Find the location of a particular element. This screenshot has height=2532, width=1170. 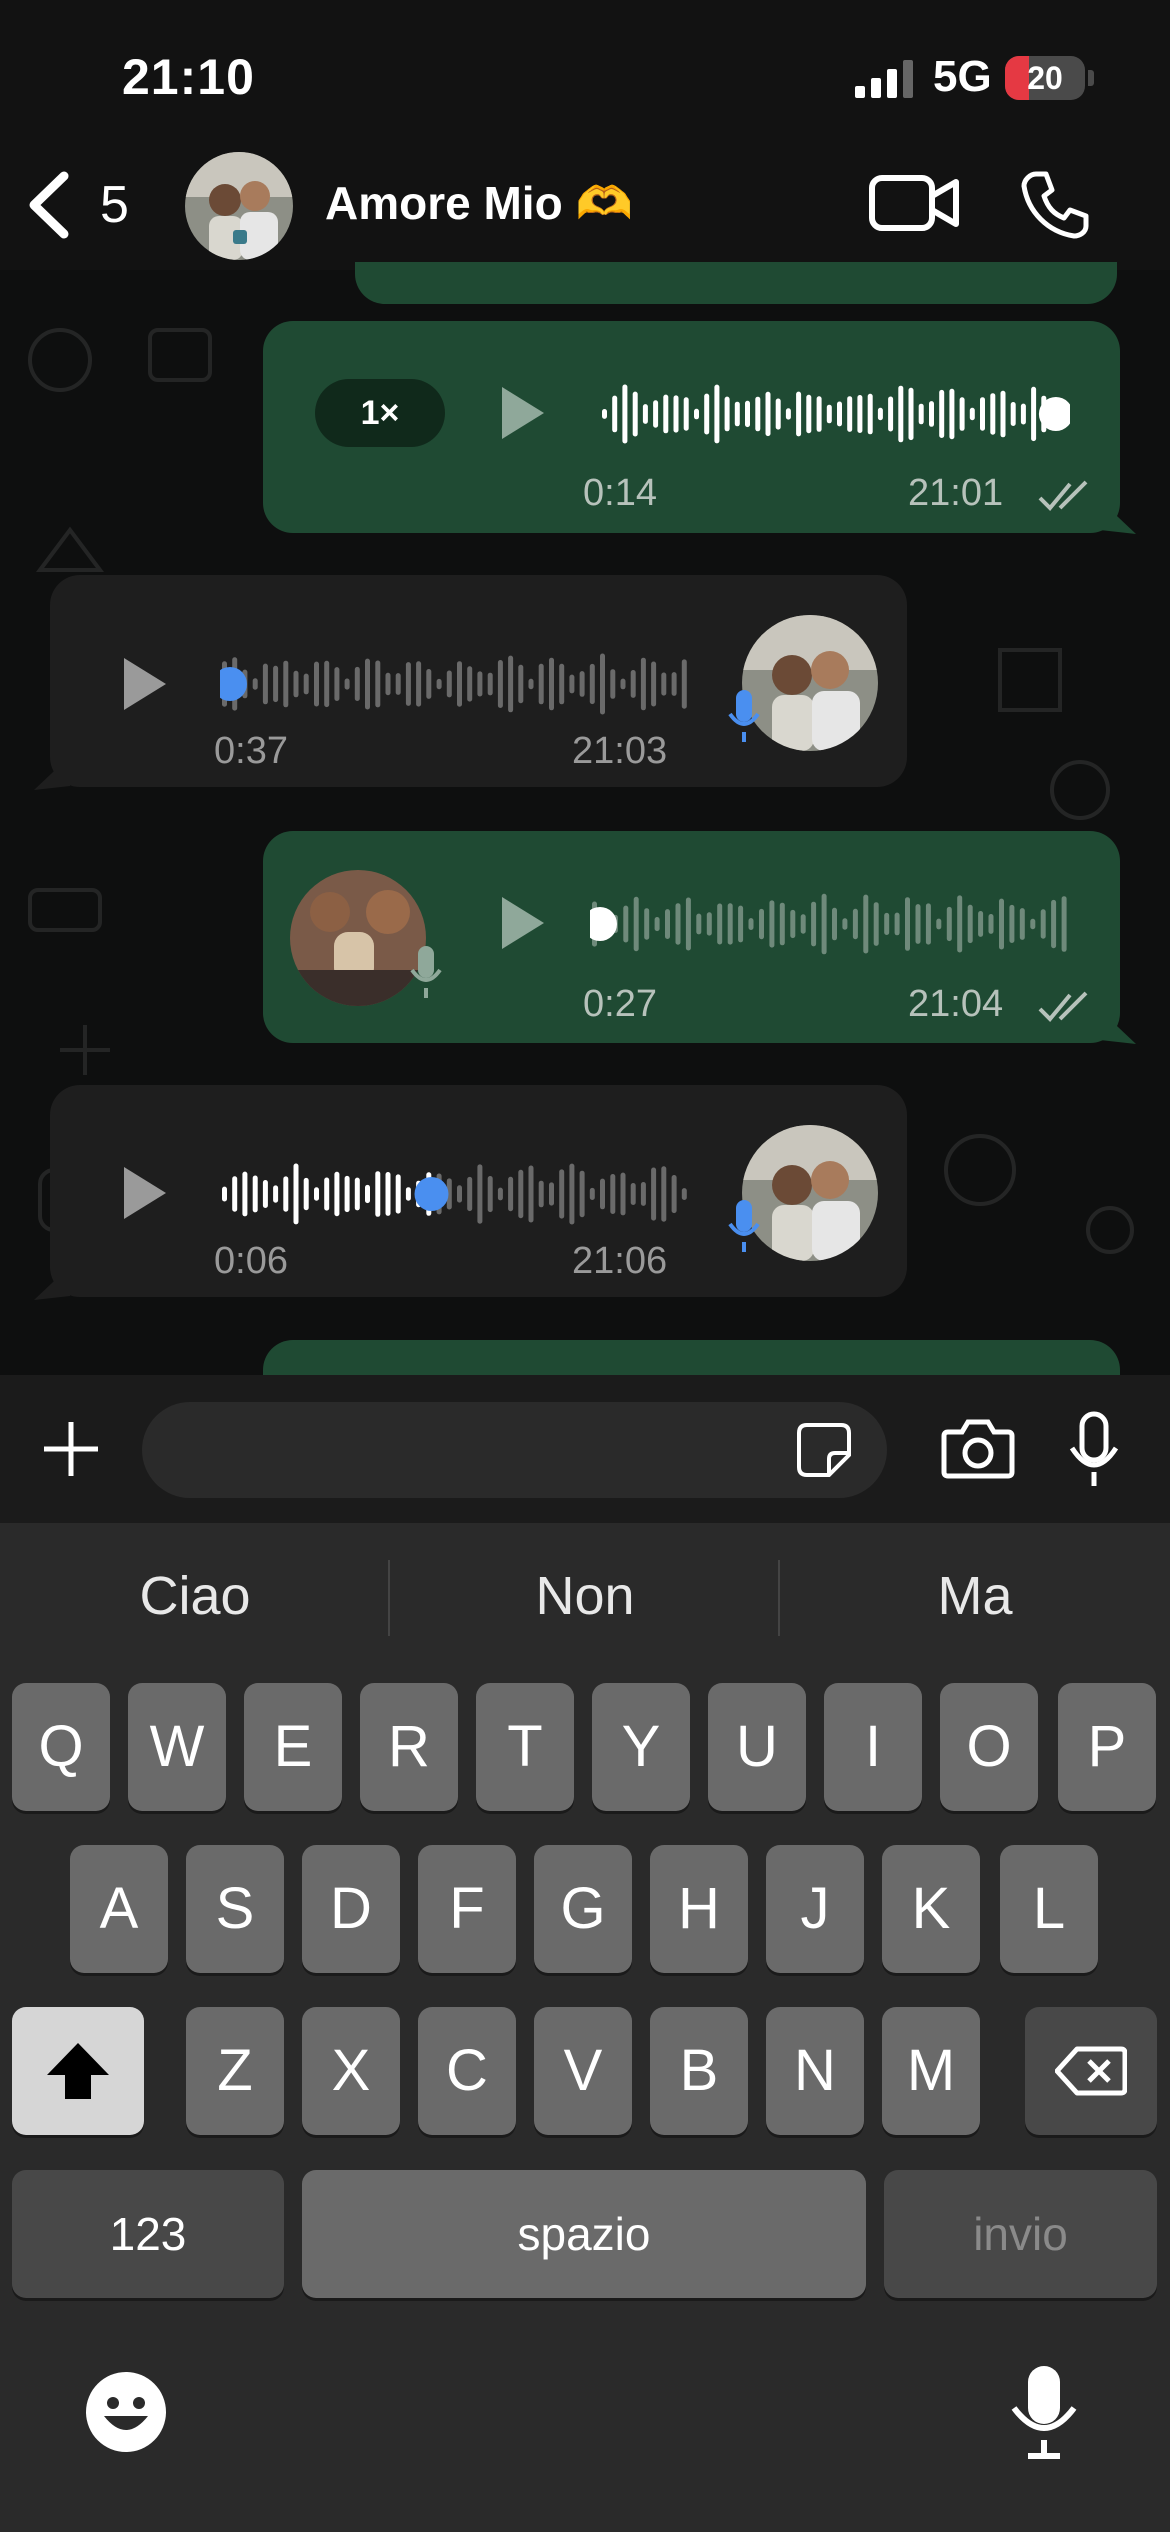

key-r: R is located at coordinates (409, 1747).